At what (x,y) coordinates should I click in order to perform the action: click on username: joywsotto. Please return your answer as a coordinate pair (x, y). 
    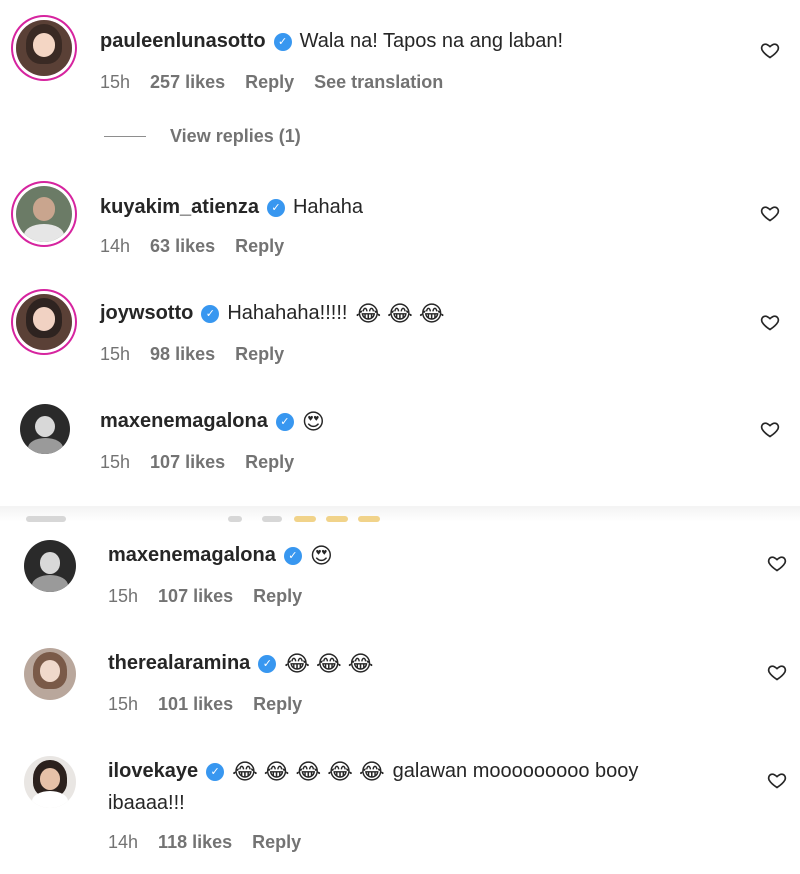
    Looking at the image, I should click on (146, 313).